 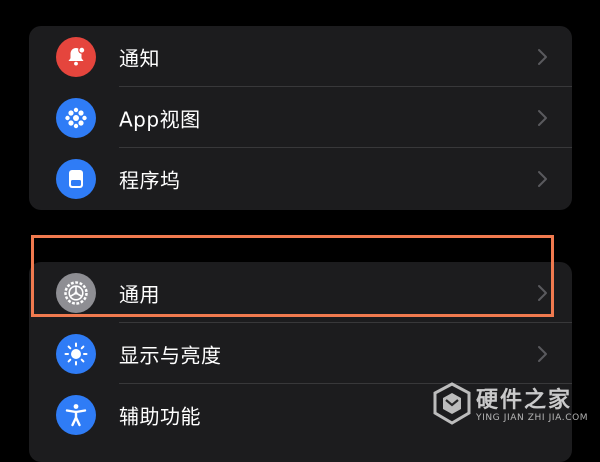 I want to click on settings-row-display-brightness: 显示与亮度, so click(x=300, y=353).